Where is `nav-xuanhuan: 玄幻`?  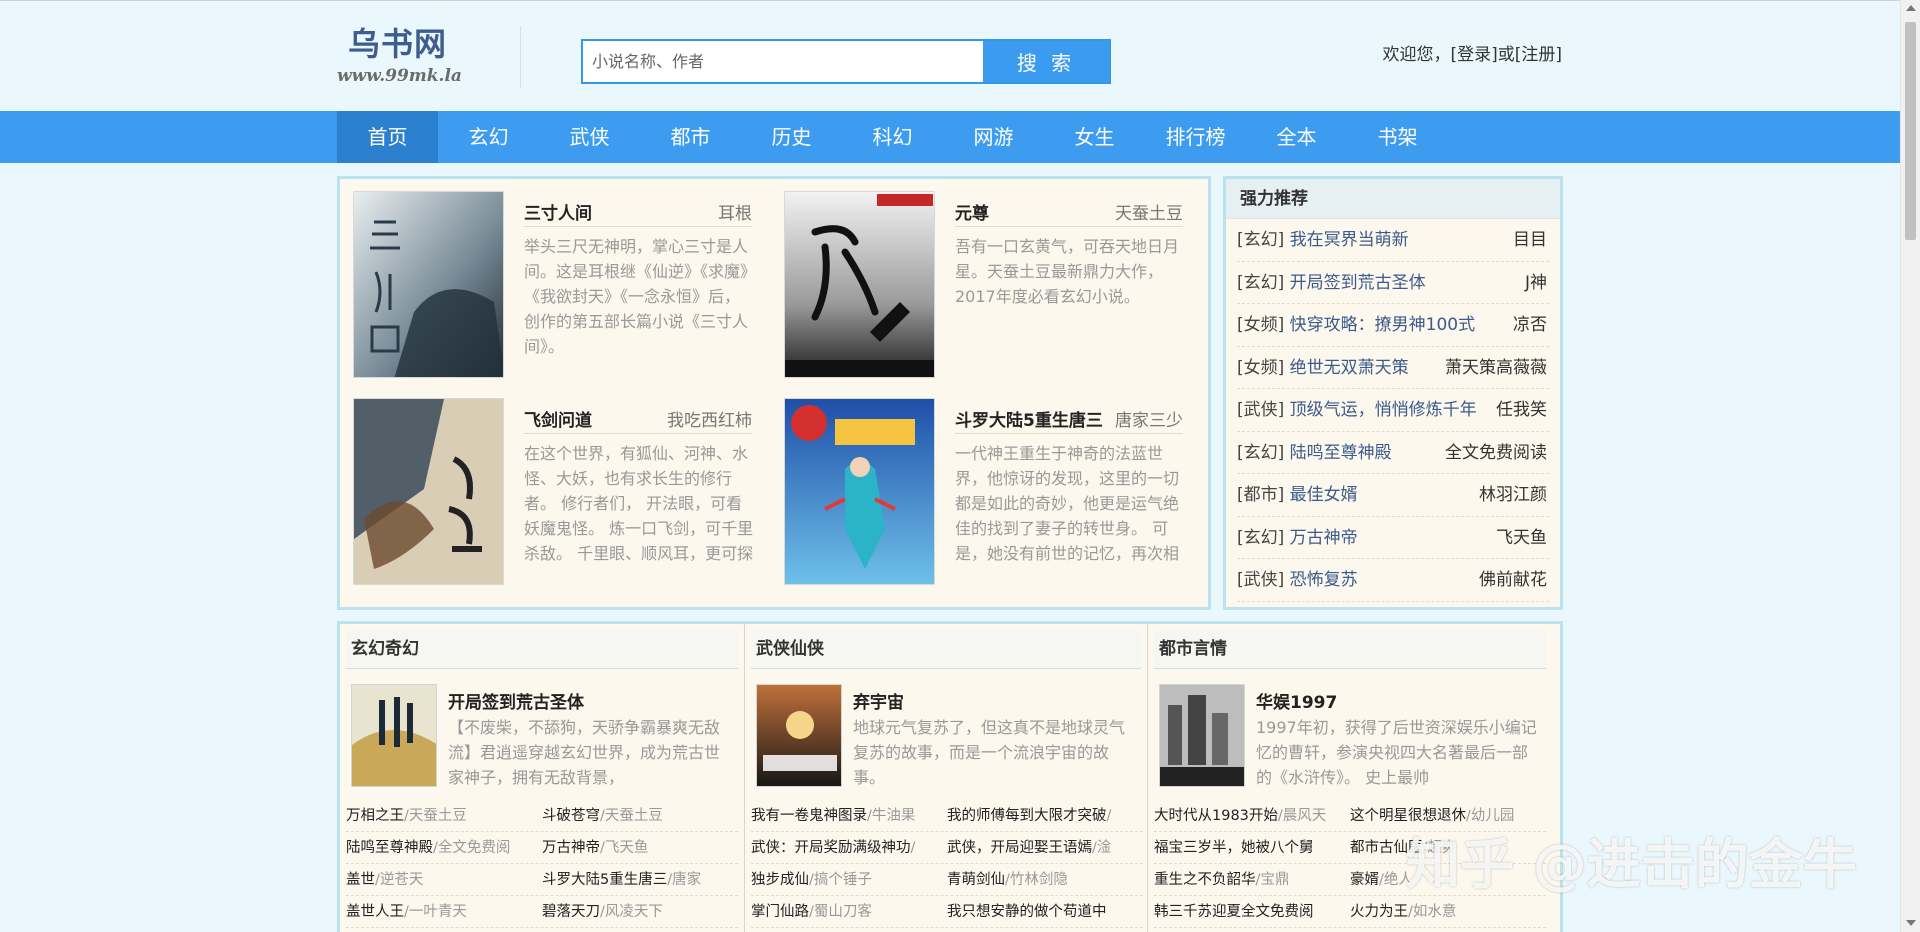
nav-xuanhuan: 玄幻 is located at coordinates (488, 137).